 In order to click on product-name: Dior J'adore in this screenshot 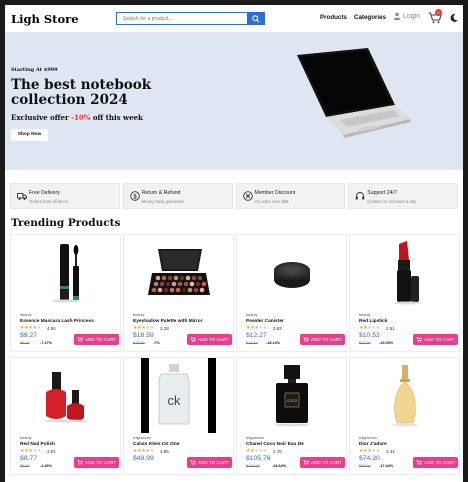, I will do `click(373, 444)`.